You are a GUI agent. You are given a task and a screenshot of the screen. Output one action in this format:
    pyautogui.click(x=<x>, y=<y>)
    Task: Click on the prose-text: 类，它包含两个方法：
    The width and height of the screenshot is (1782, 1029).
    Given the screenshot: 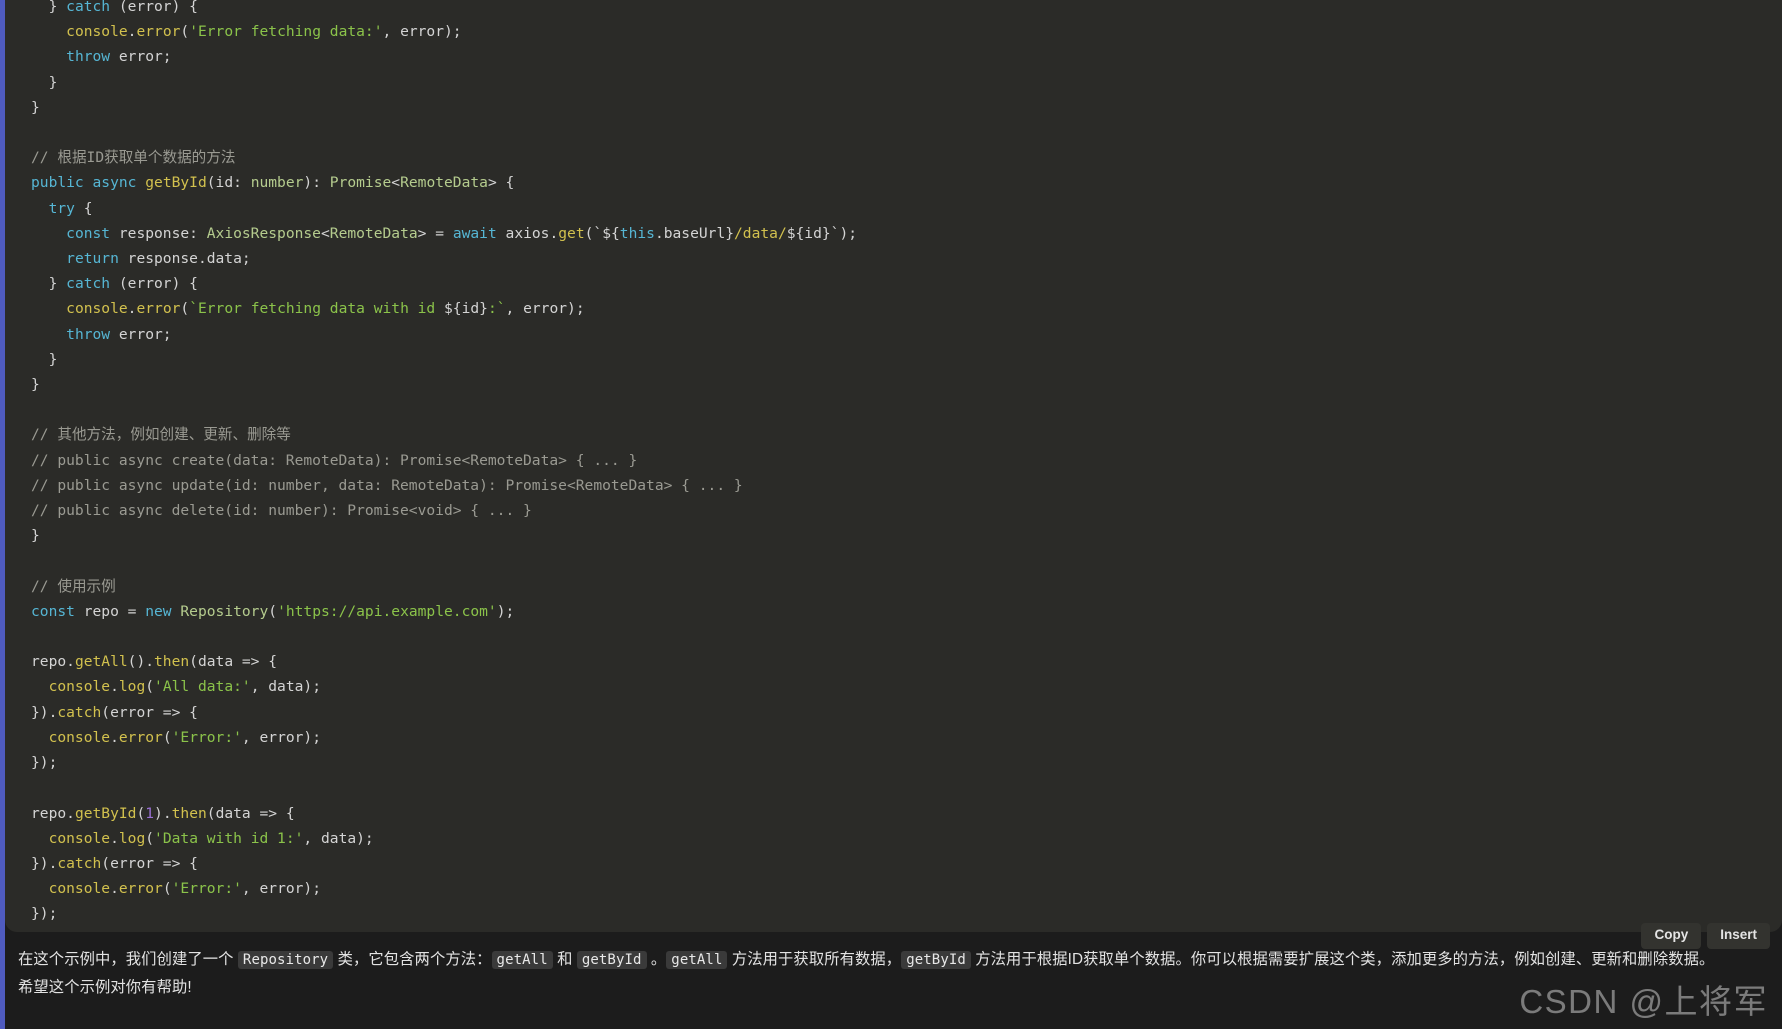 What is the action you would take?
    pyautogui.click(x=412, y=959)
    